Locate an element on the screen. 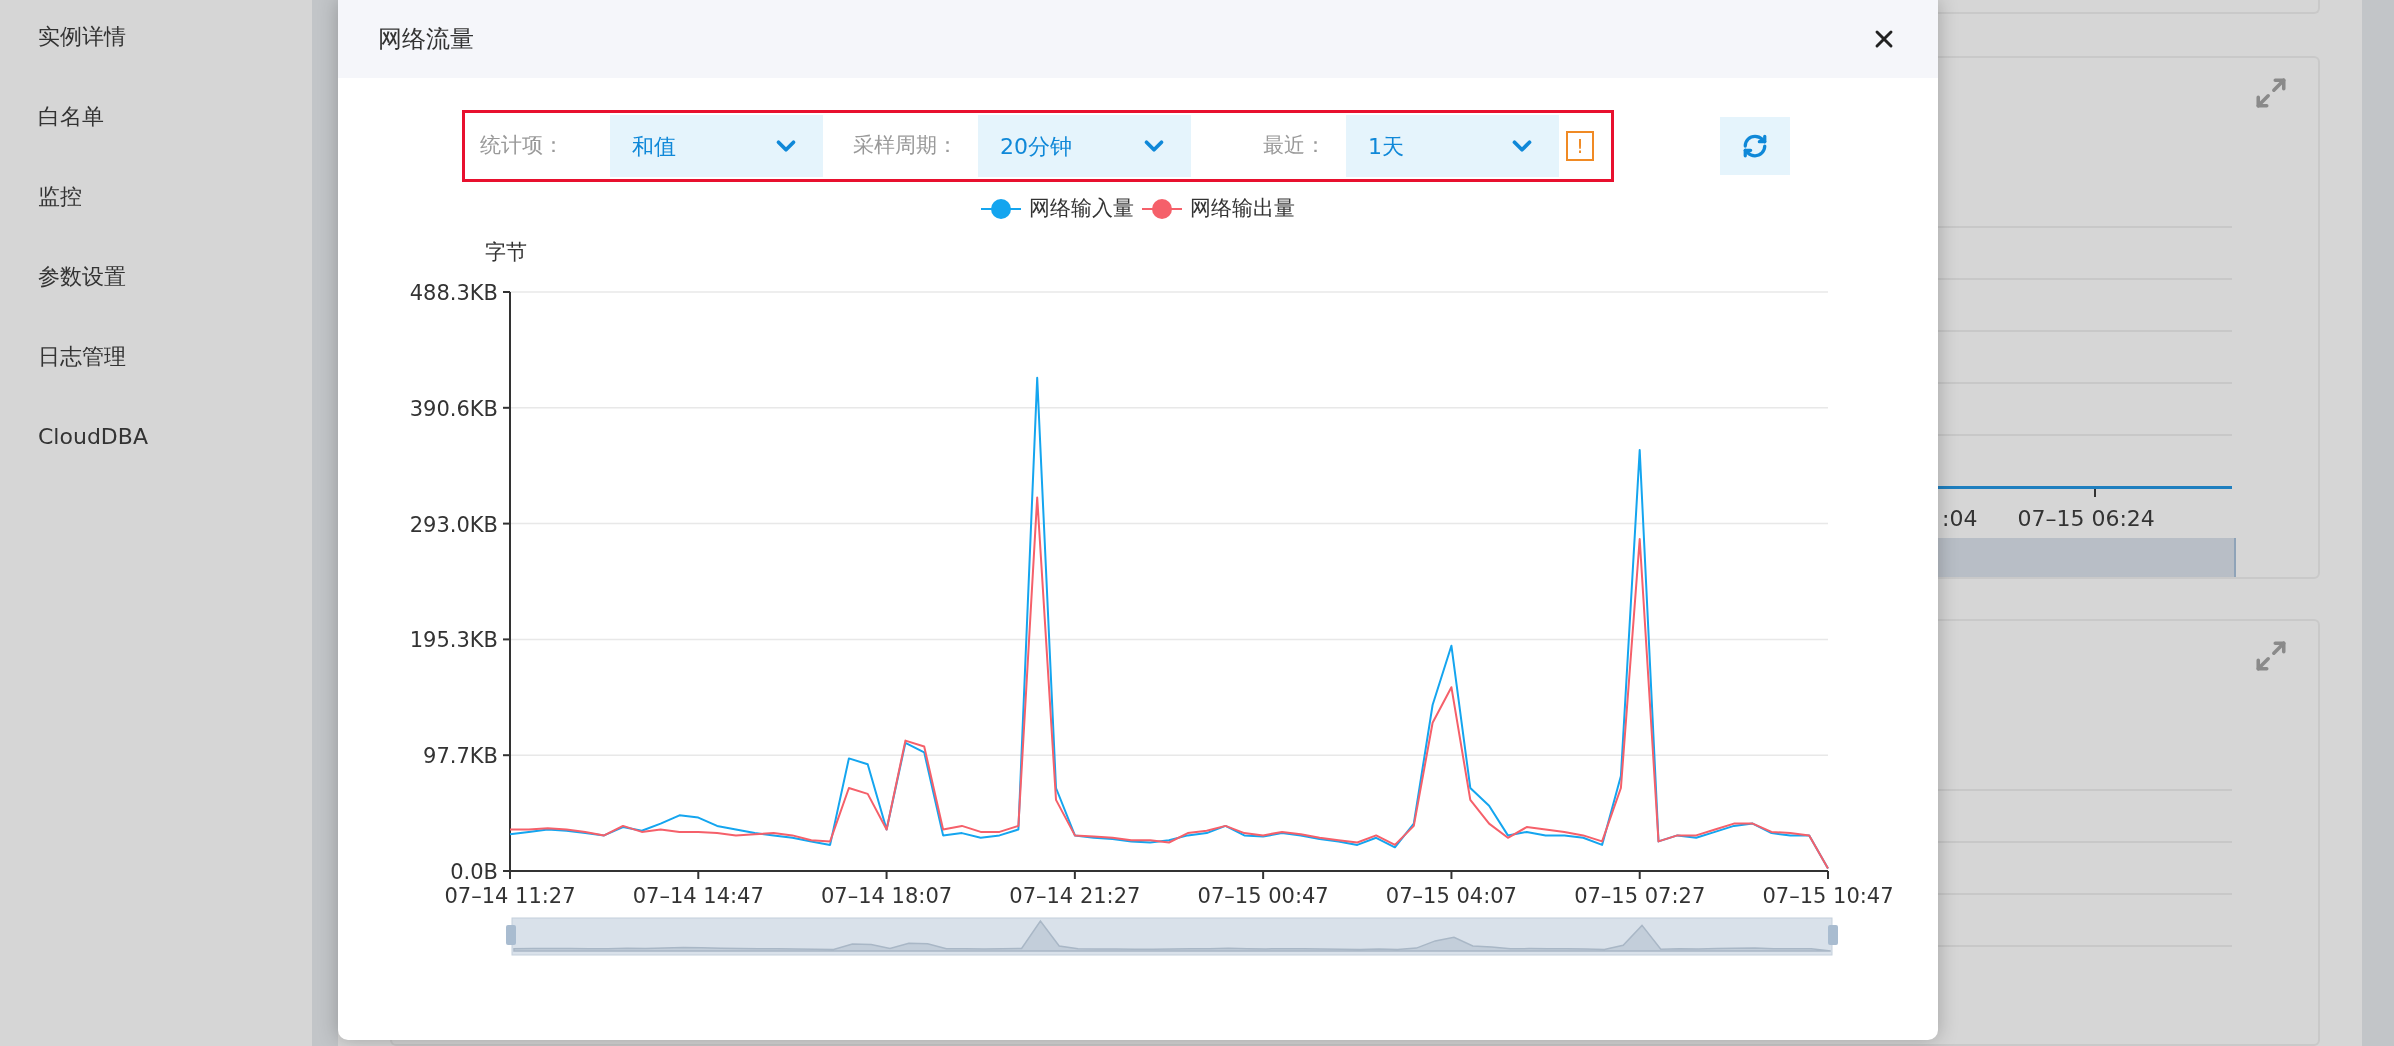 The width and height of the screenshot is (2394, 1046). y-tick-label: 97.7KB is located at coordinates (460, 756).